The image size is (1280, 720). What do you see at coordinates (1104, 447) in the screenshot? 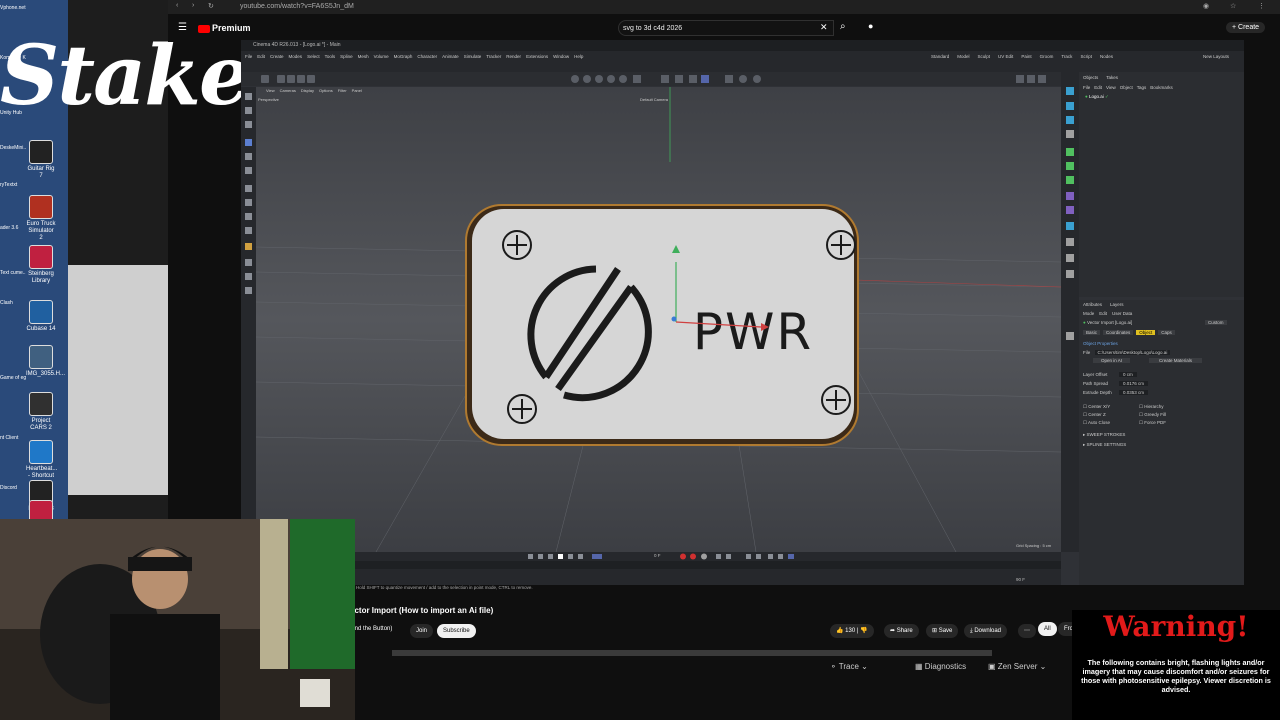
I see `collapsible-section-1: ▸ SPLINE SETTINGS` at bounding box center [1104, 447].